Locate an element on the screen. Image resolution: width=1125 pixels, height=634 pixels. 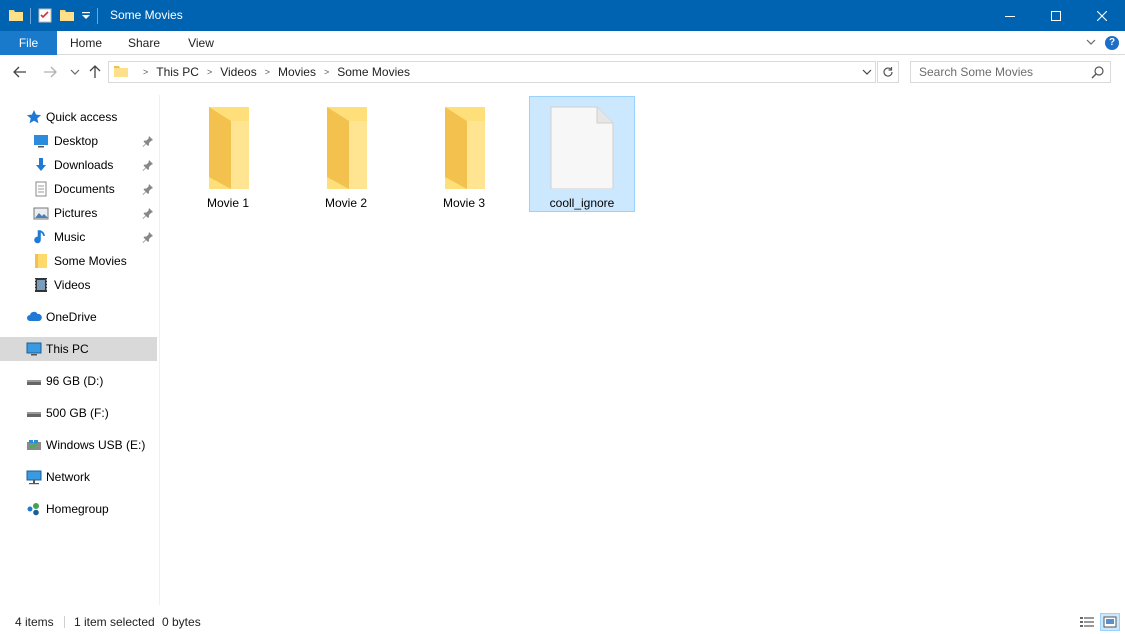
expand-ribbon-button is located at coordinates (1092, 43).